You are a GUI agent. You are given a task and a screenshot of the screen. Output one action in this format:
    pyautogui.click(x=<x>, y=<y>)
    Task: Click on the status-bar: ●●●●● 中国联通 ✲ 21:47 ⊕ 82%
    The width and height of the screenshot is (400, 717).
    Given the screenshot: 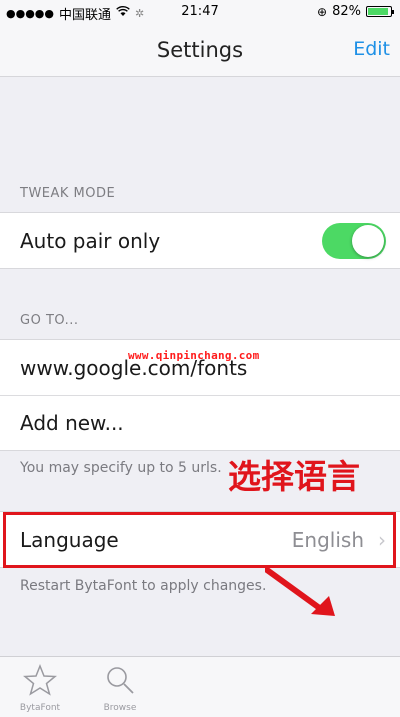 What is the action you would take?
    pyautogui.click(x=200, y=13)
    